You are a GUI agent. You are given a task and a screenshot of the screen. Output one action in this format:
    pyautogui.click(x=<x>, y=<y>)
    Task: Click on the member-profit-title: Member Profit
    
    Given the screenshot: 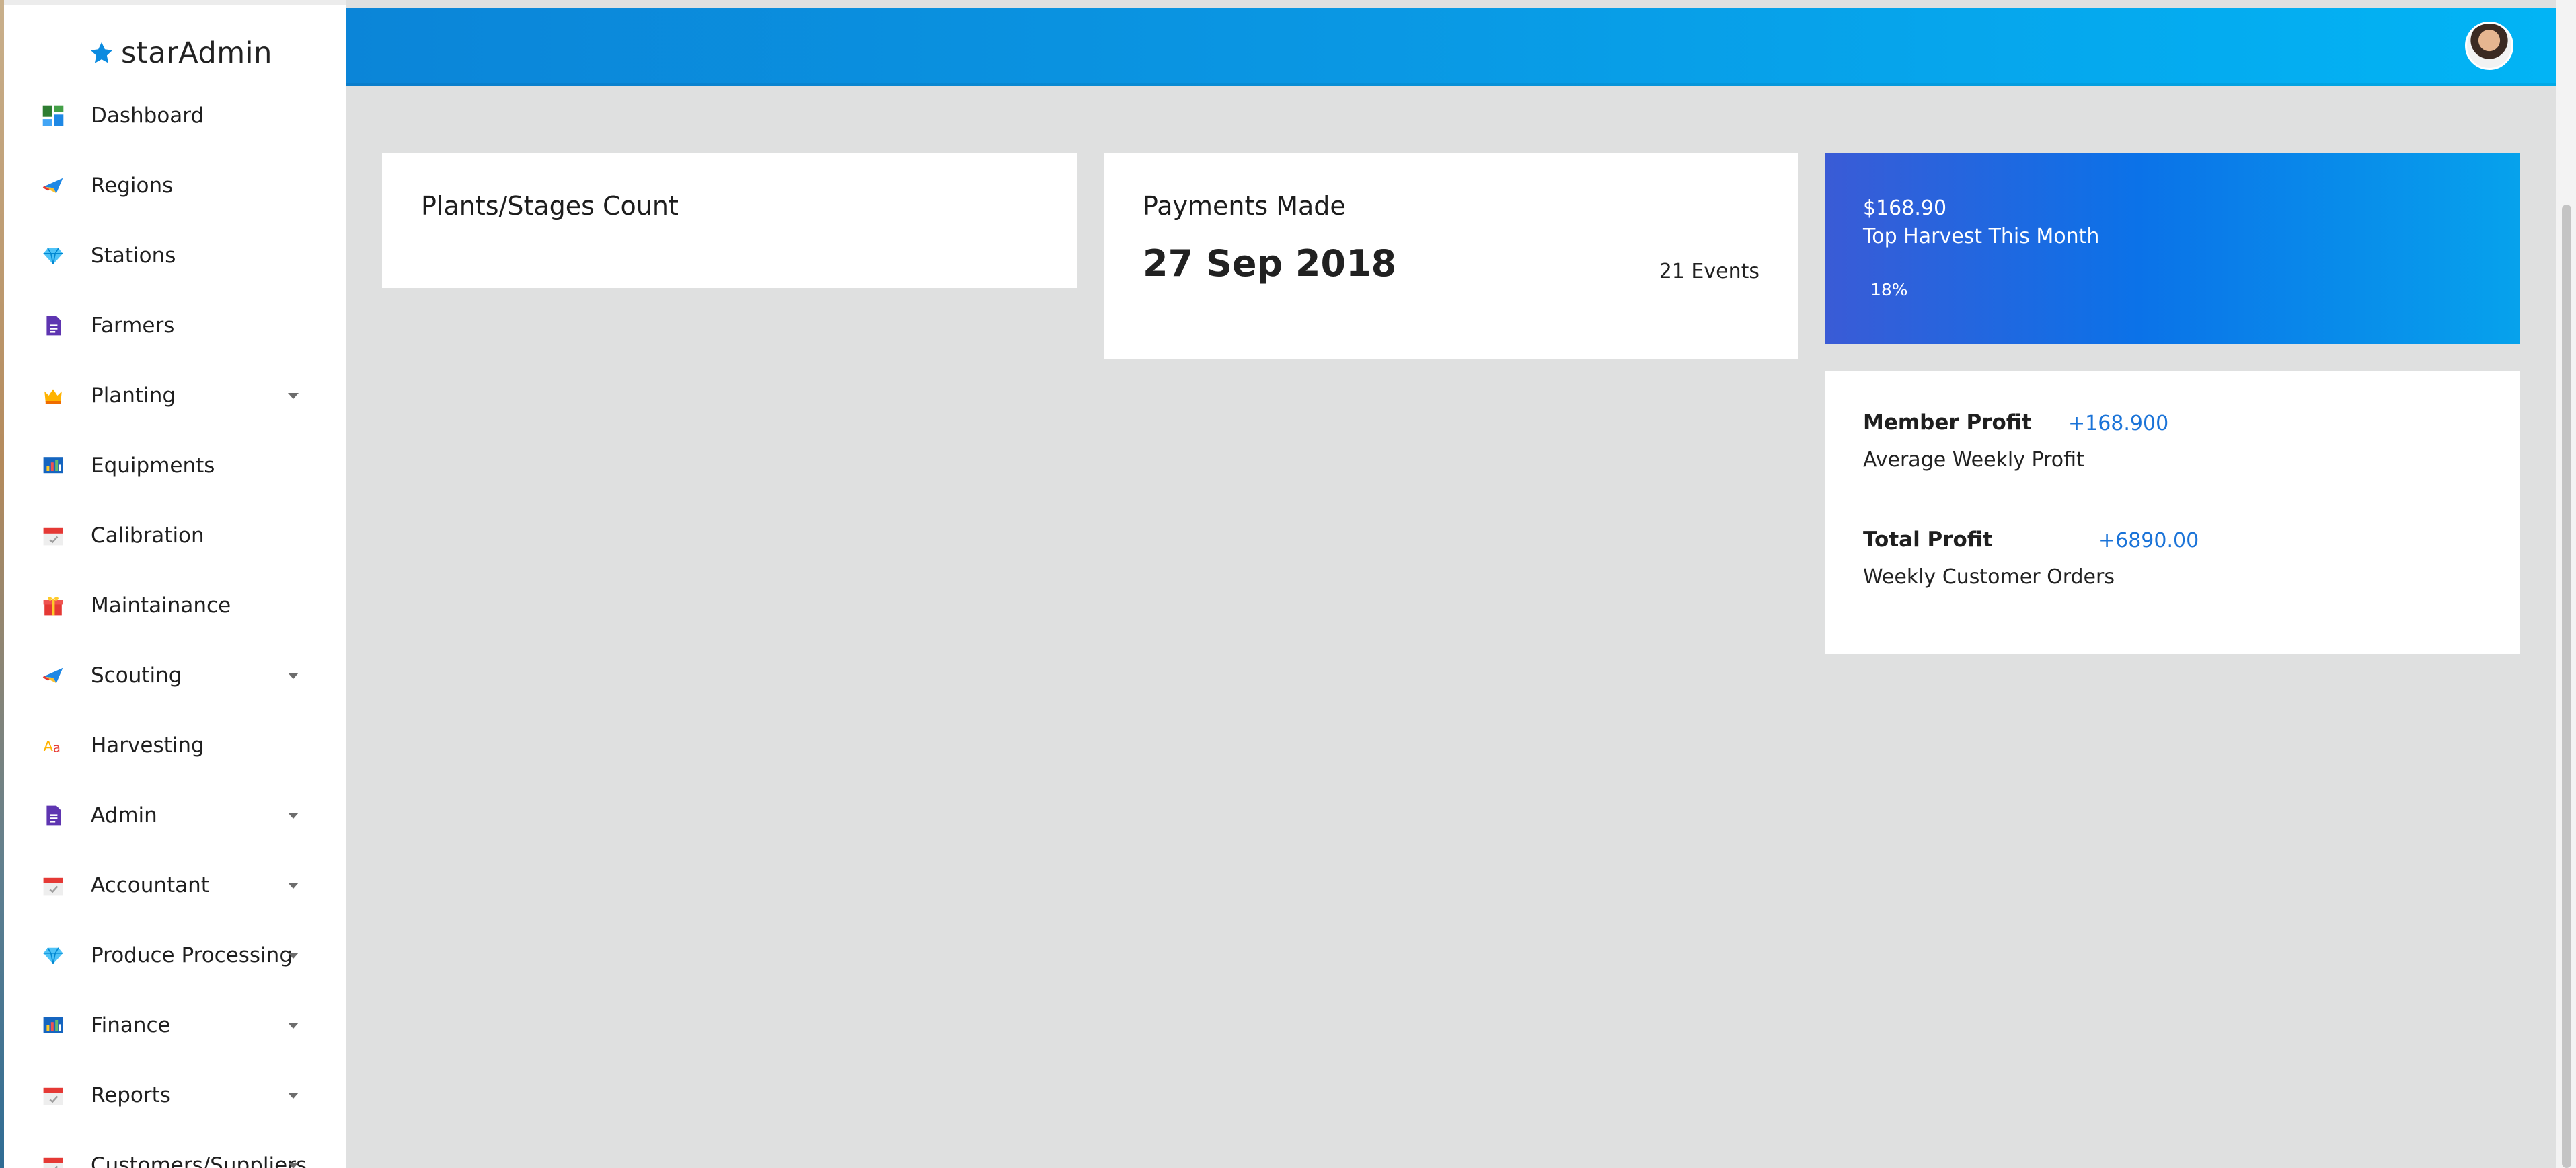 What is the action you would take?
    pyautogui.click(x=1947, y=422)
    